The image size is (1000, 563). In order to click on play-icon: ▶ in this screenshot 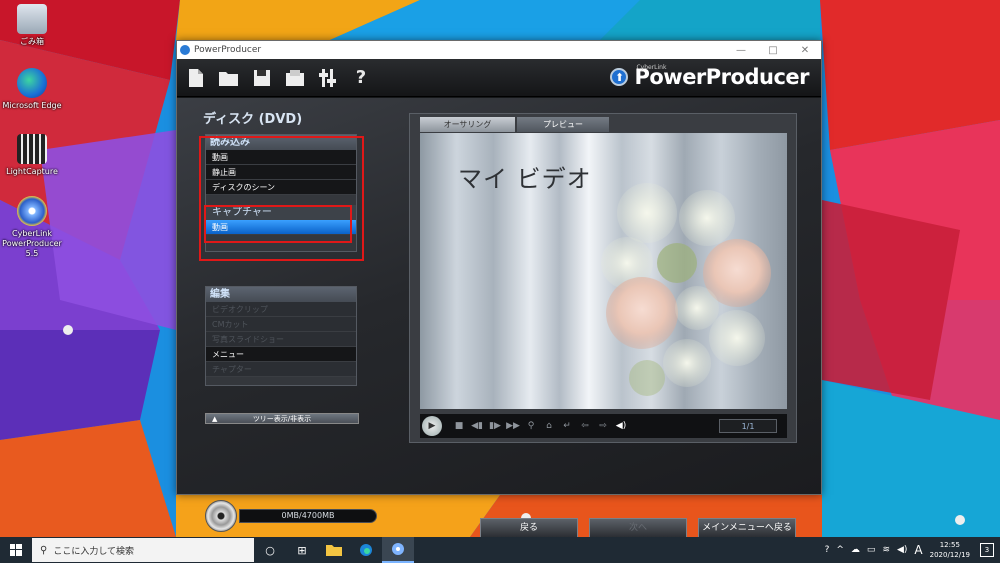, I will do `click(432, 426)`.